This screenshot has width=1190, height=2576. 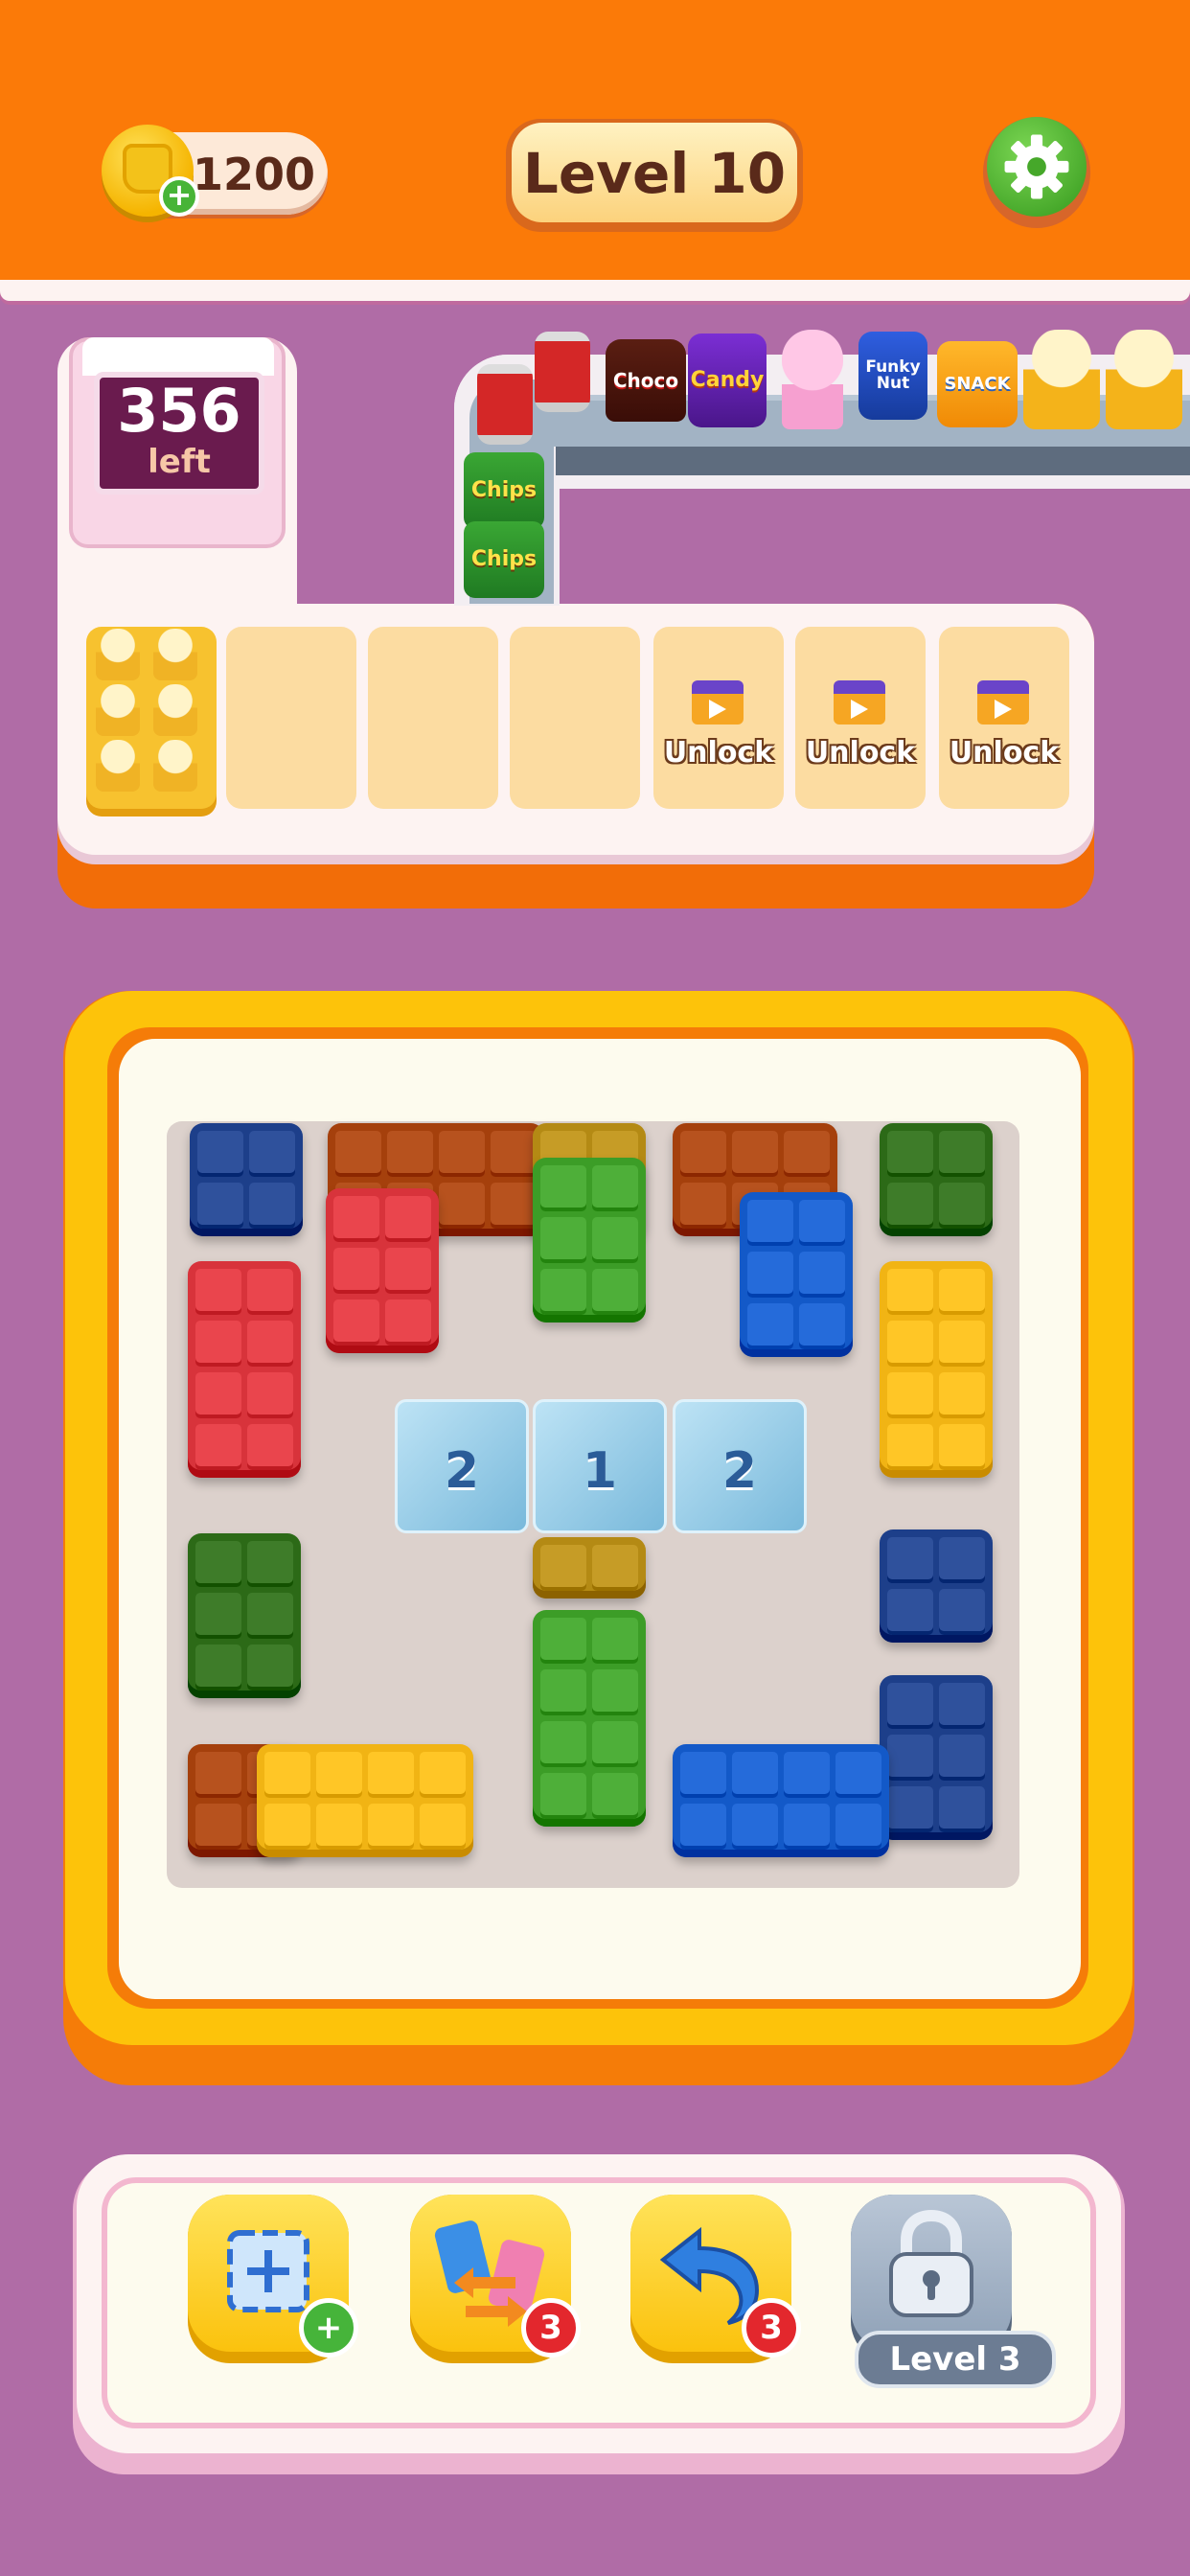 I want to click on slot-6-locked: Unlock, so click(x=860, y=718).